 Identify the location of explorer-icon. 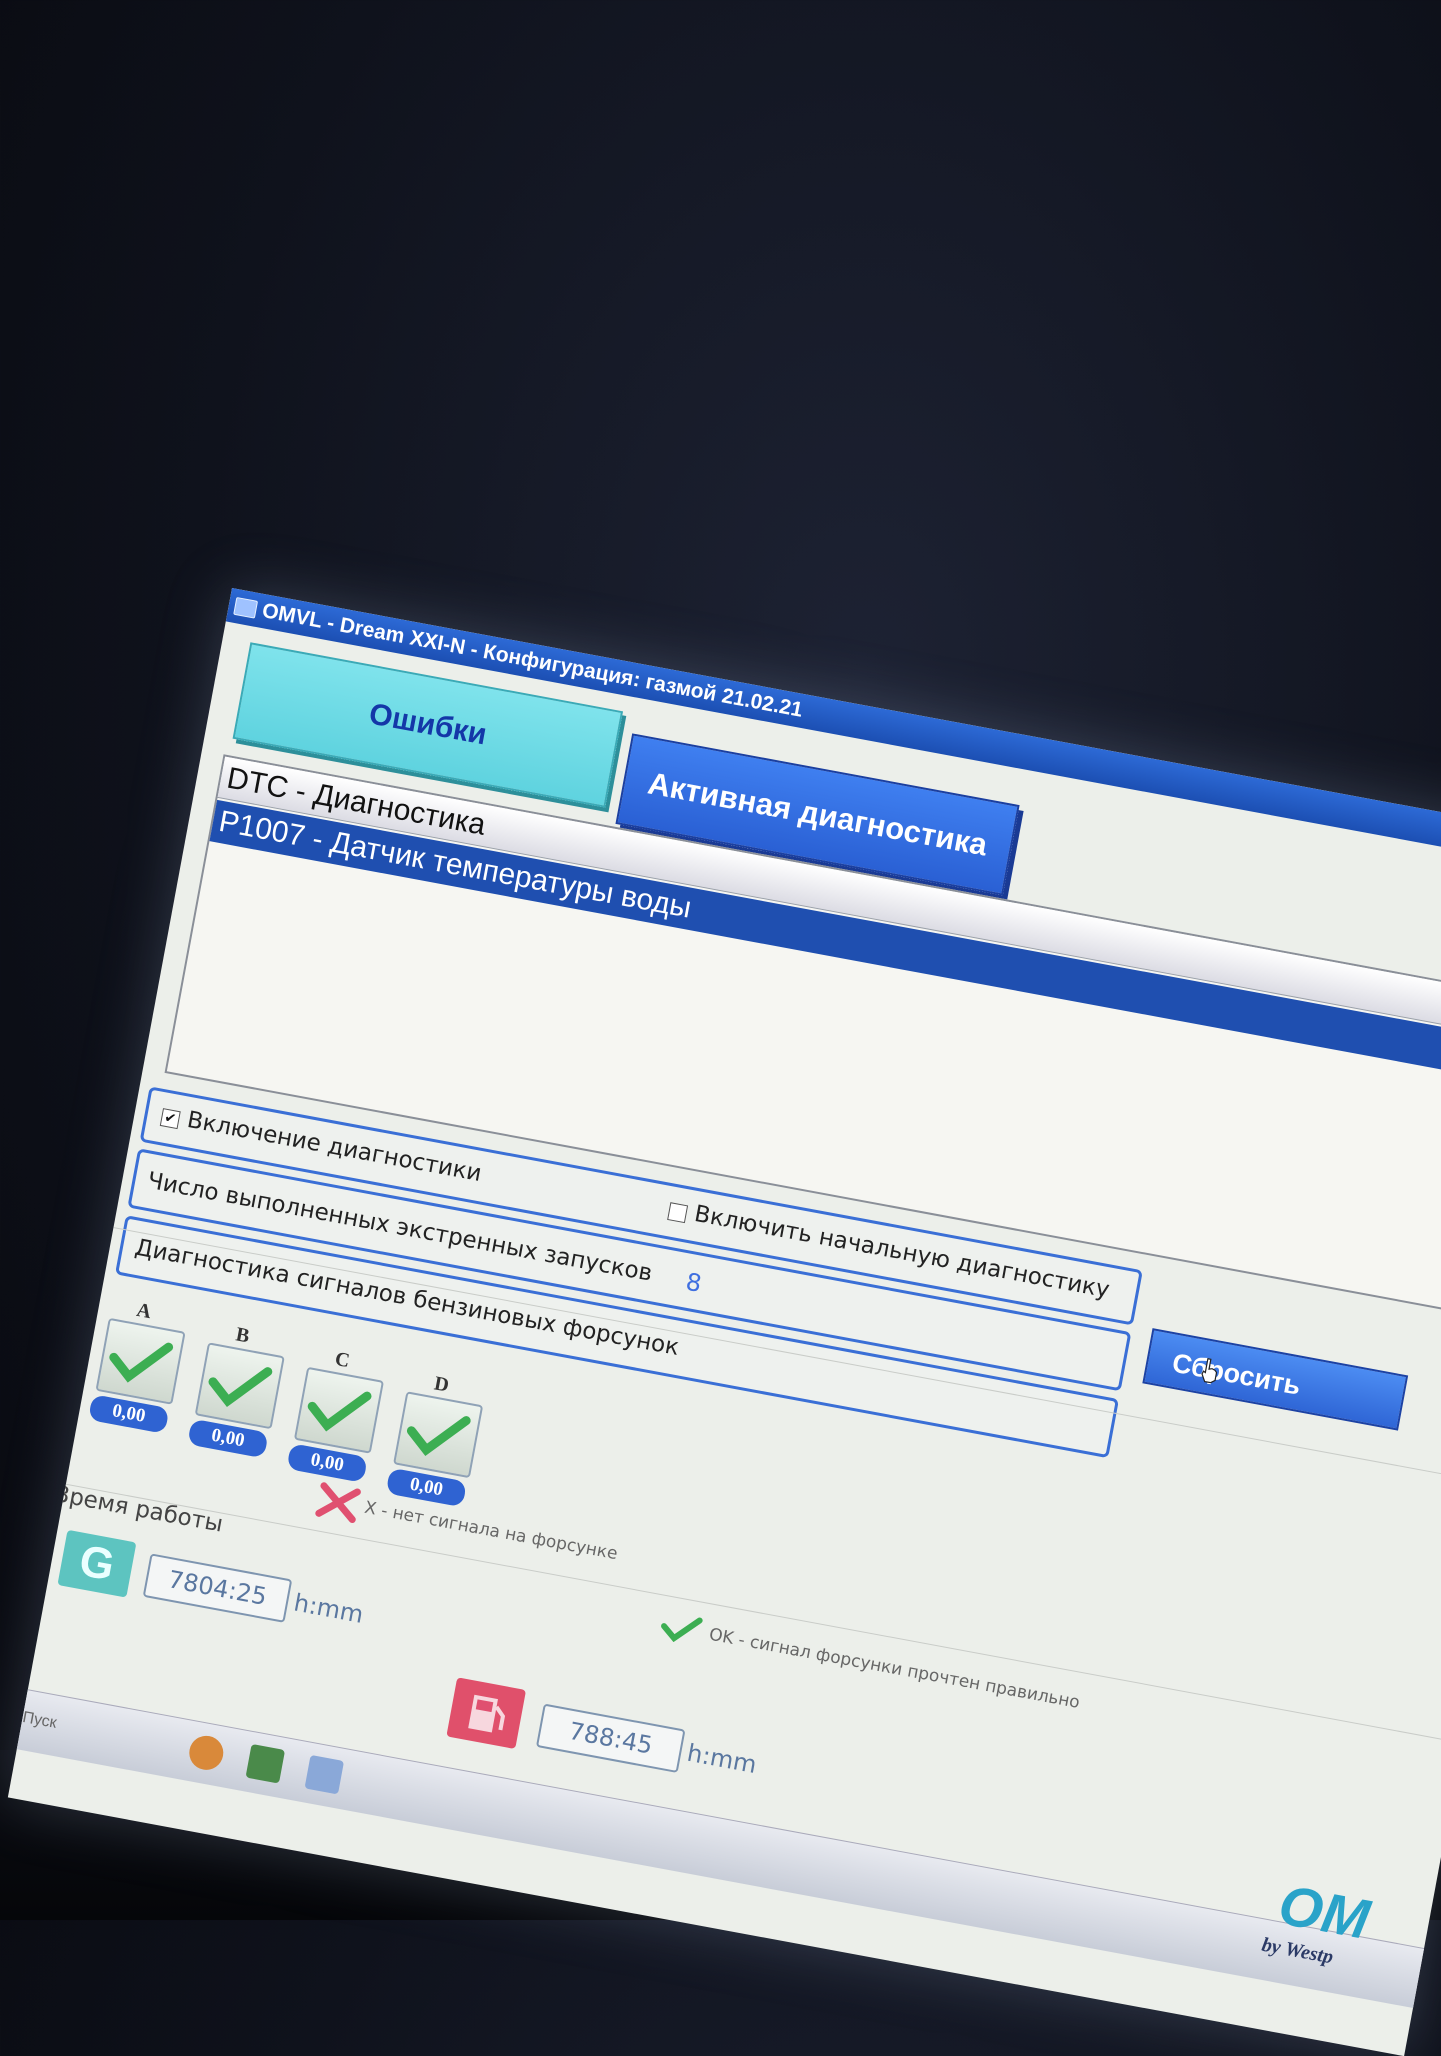
(265, 1763).